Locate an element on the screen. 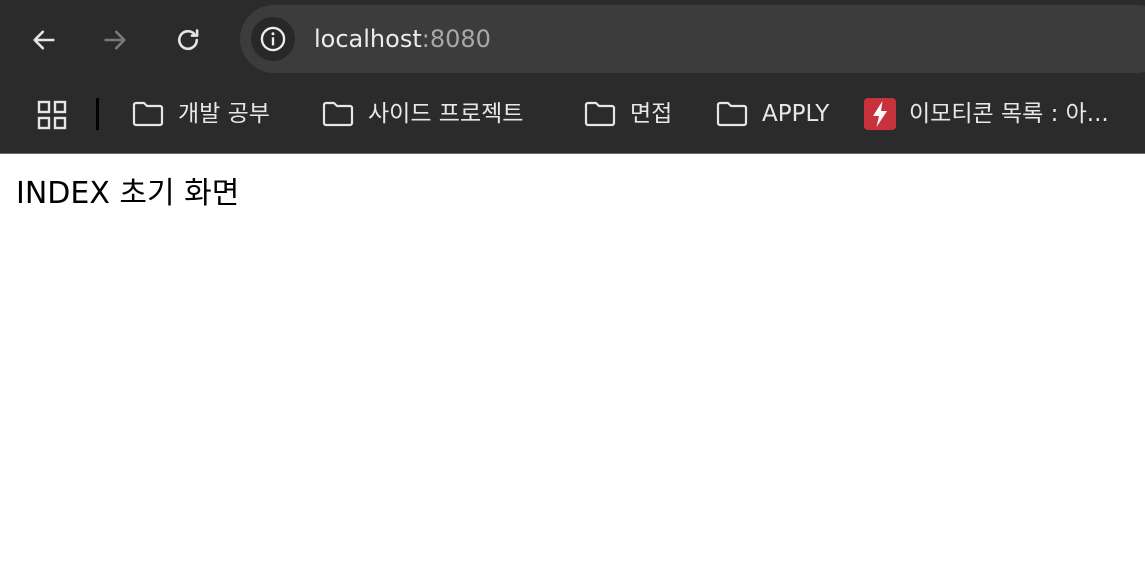 This screenshot has height=582, width=1145. arrow-left-icon is located at coordinates (44, 40).